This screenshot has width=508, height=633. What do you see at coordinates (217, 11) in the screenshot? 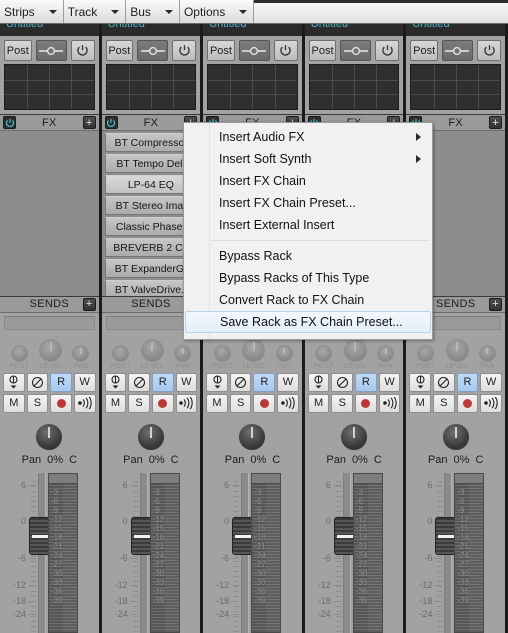
I see `menu-options: Options` at bounding box center [217, 11].